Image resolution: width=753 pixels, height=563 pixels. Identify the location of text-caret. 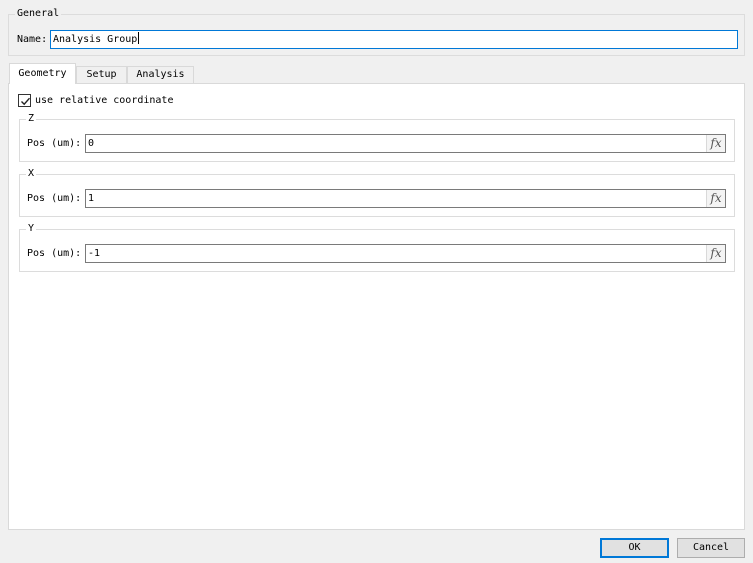
(139, 38).